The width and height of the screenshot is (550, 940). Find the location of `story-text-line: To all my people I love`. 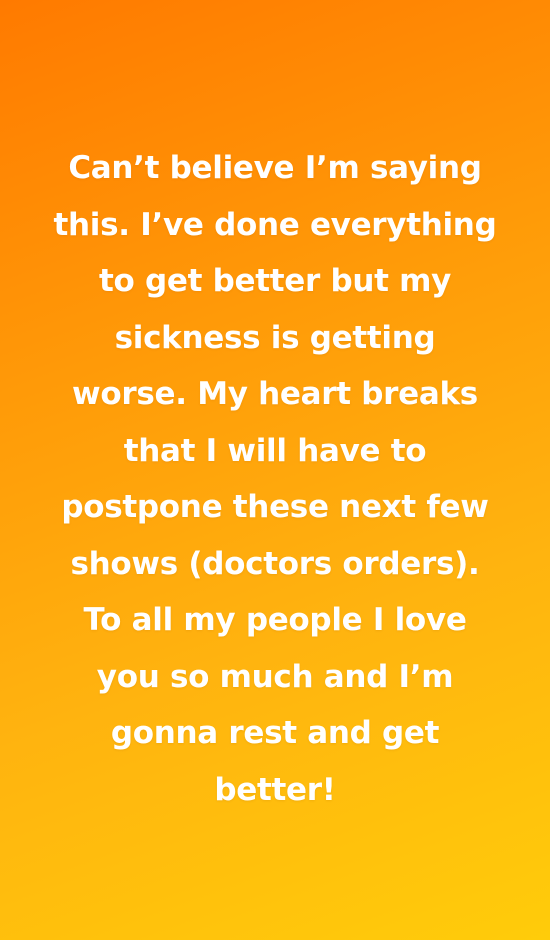

story-text-line: To all my people I love is located at coordinates (275, 620).